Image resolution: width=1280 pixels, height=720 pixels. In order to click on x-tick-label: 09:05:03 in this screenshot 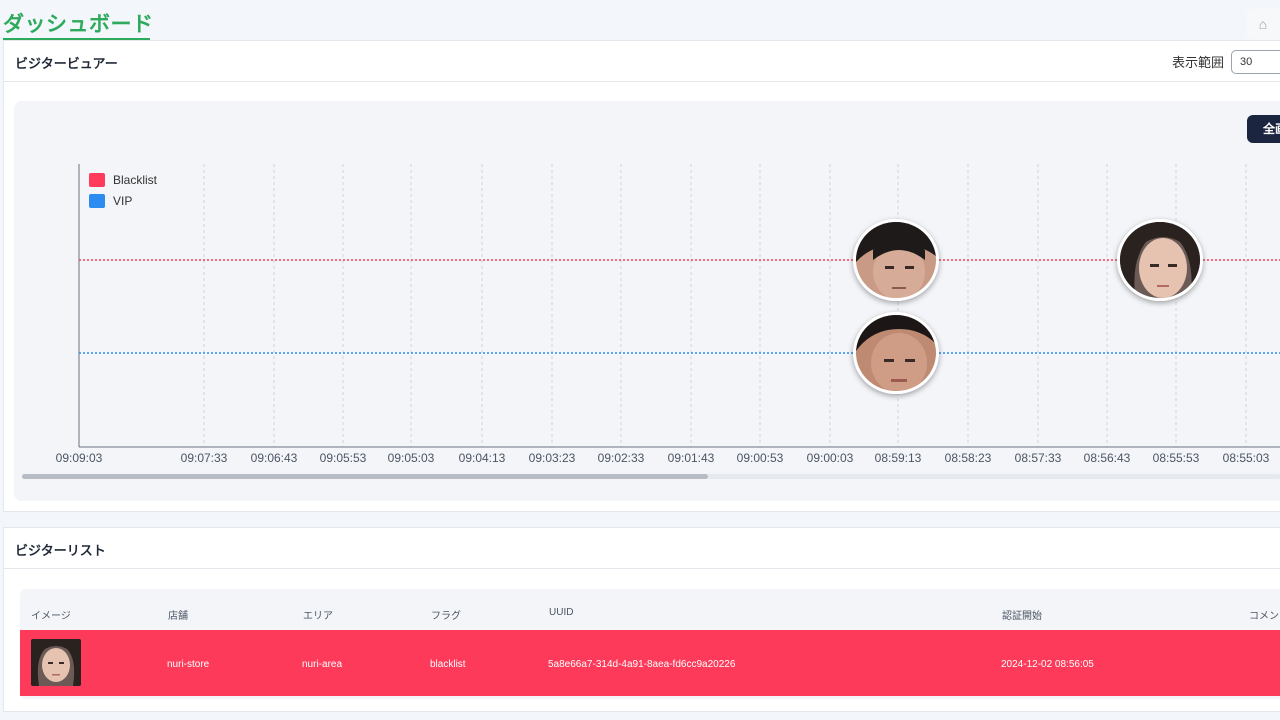, I will do `click(411, 458)`.